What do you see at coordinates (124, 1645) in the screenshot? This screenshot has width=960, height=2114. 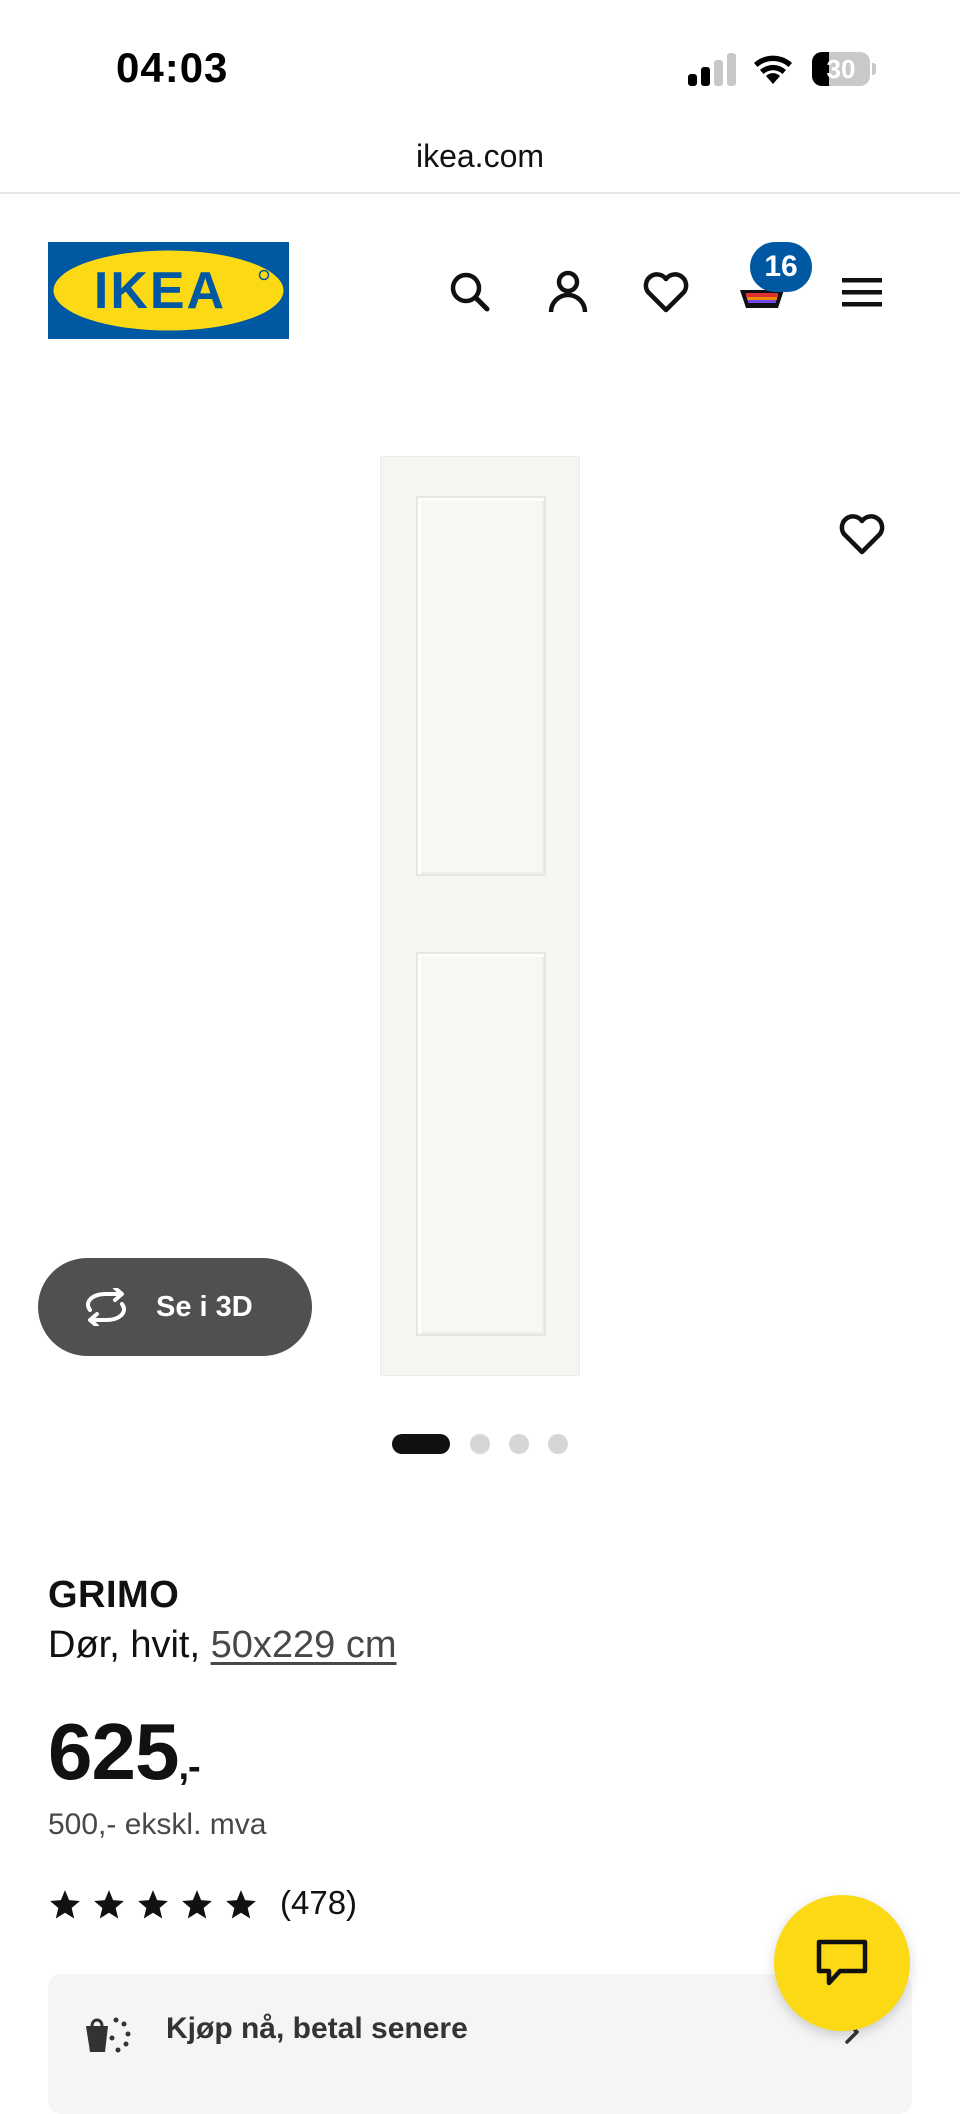 I see `product-type: Dør, hvit,` at bounding box center [124, 1645].